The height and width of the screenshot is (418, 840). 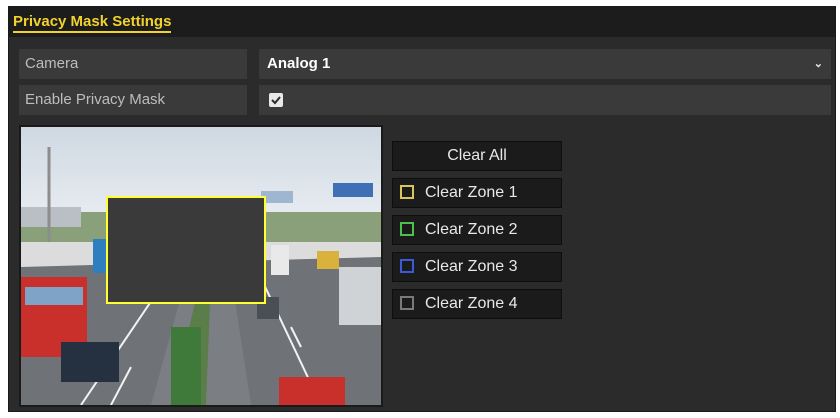 I want to click on enable-privacy-mask-label: Enable Privacy Mask, so click(x=133, y=100).